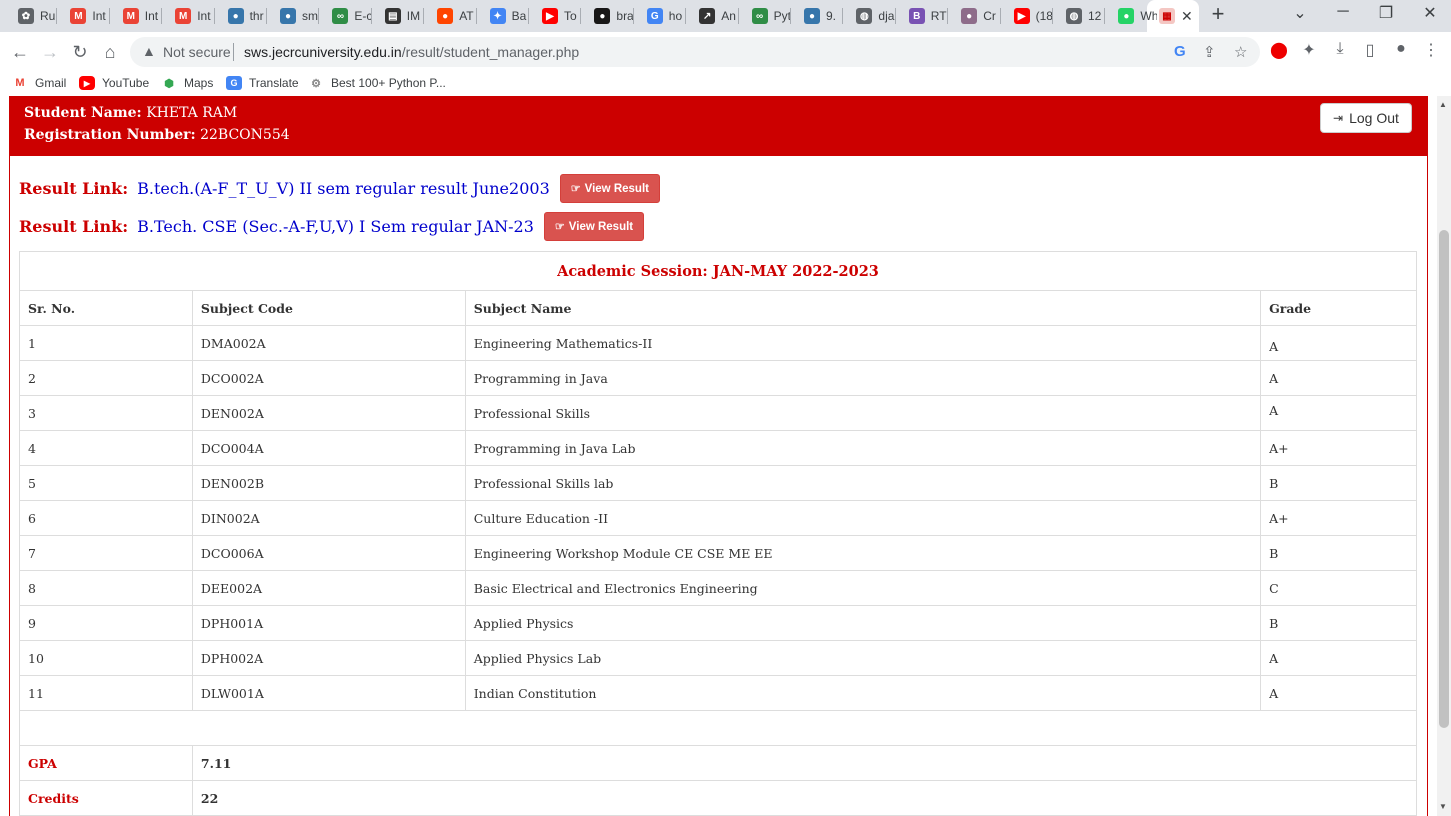 The height and width of the screenshot is (816, 1451). I want to click on student-name: KHETA RAM, so click(192, 113).